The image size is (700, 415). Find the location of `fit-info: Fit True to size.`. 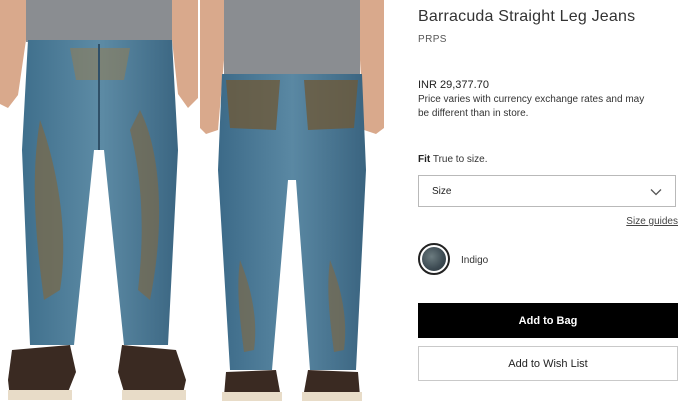

fit-info: Fit True to size. is located at coordinates (452, 159).